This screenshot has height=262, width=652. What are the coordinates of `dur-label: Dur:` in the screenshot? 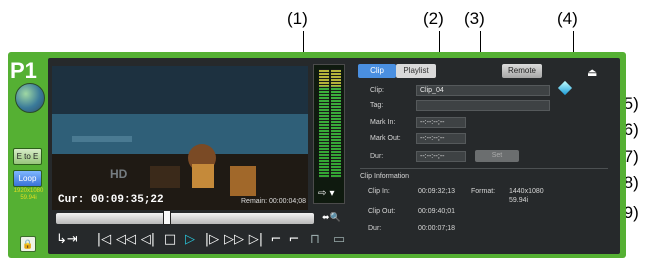 It's located at (377, 156).